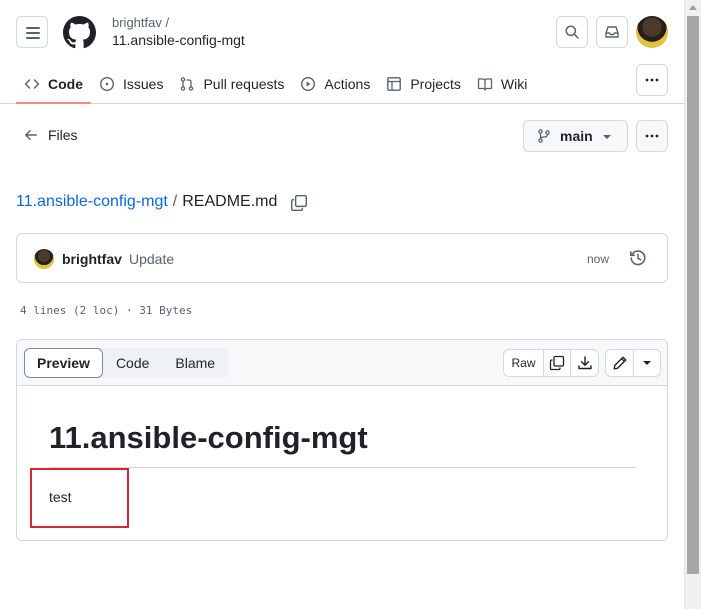  Describe the element at coordinates (106, 310) in the screenshot. I see `file-meta-info: 4 lines (2 loc) · 31 Bytes` at that location.